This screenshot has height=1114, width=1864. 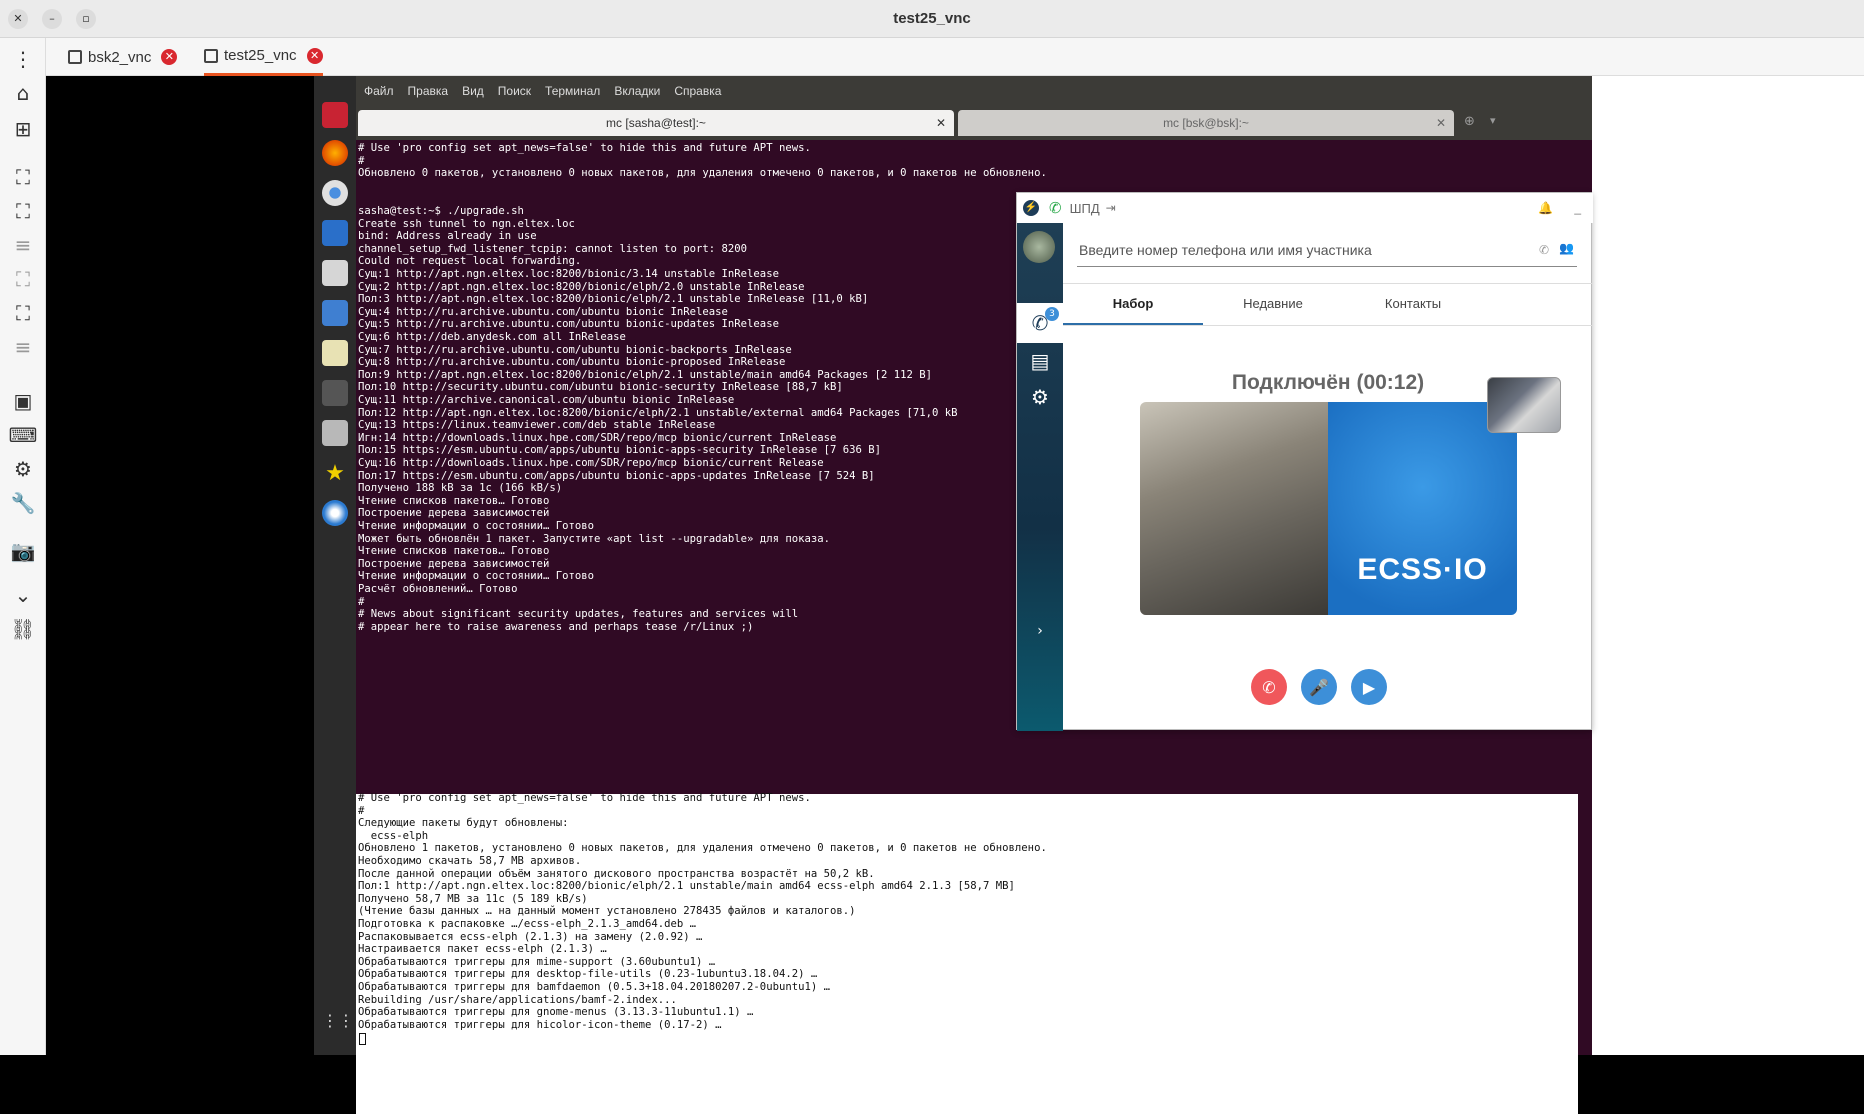 I want to click on settings-icon, so click(x=335, y=433).